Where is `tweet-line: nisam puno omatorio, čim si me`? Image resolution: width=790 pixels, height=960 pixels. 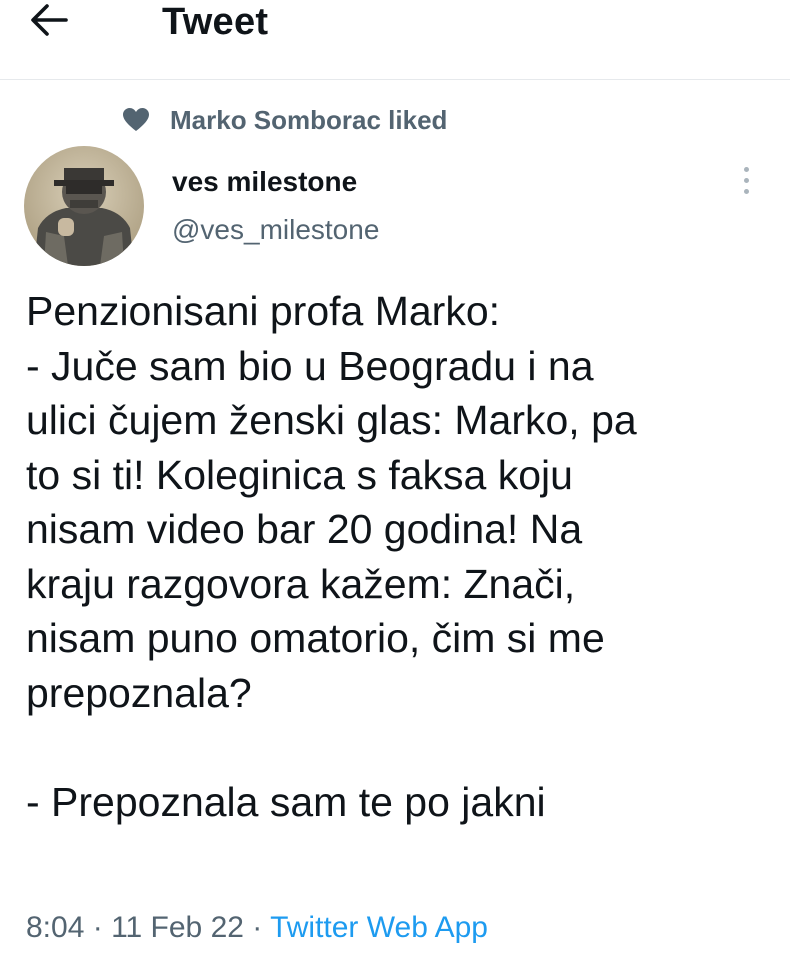
tweet-line: nisam puno omatorio, čim si me is located at coordinates (315, 638).